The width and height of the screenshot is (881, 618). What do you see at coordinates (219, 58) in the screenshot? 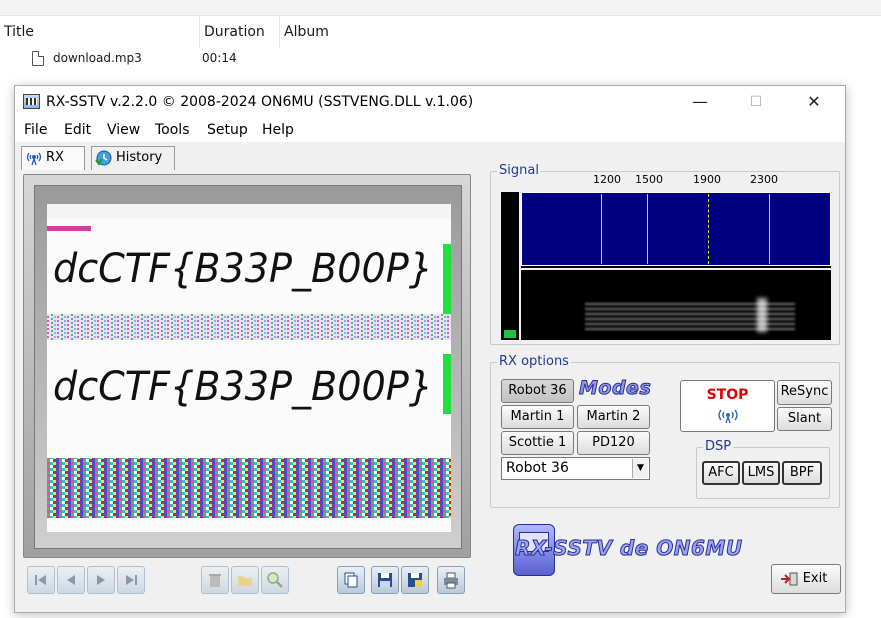
I see `file-duration: 00:14` at bounding box center [219, 58].